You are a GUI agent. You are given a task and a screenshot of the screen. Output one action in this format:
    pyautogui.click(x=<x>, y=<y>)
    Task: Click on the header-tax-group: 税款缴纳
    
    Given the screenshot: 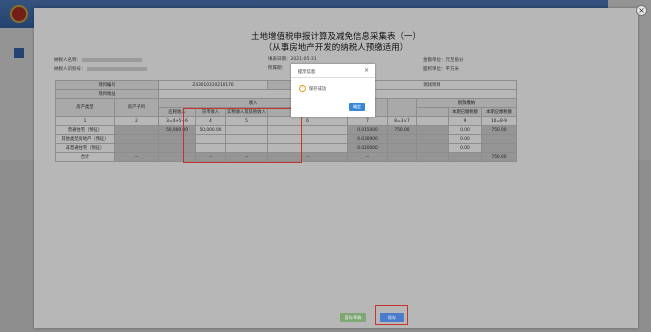 What is the action you would take?
    pyautogui.click(x=466, y=103)
    